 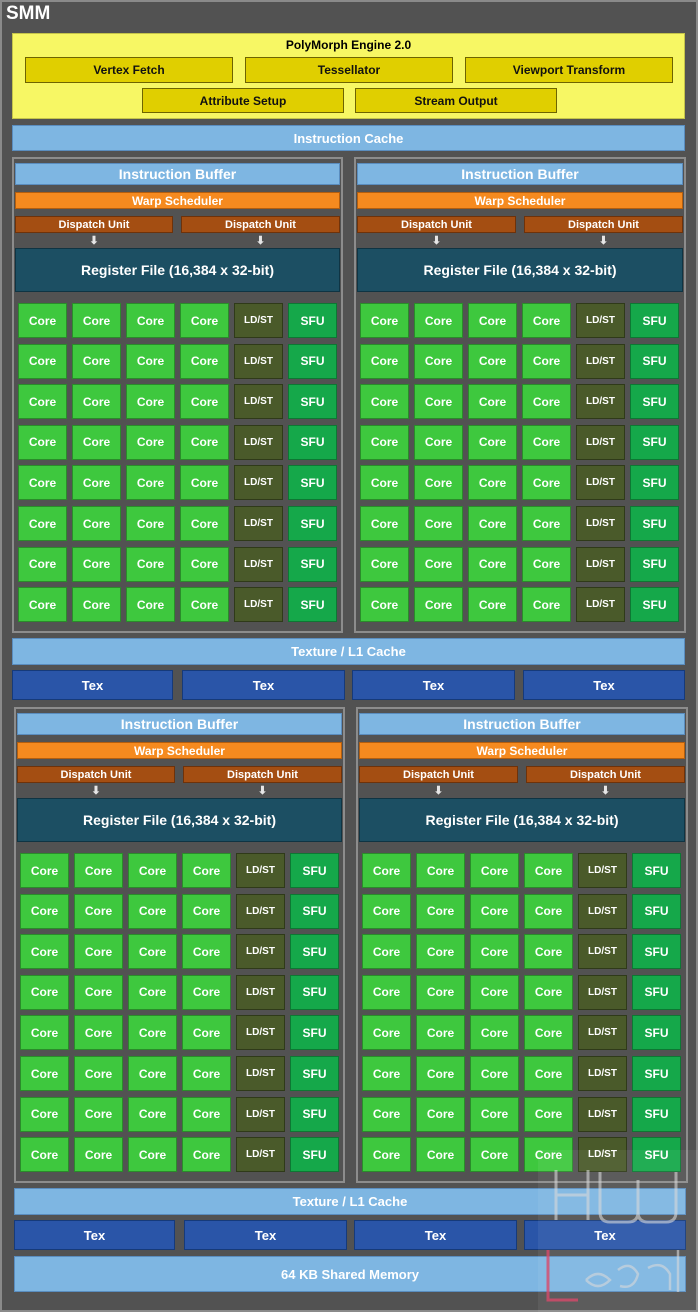 I want to click on stream-output-unit: Stream Output, so click(x=456, y=100).